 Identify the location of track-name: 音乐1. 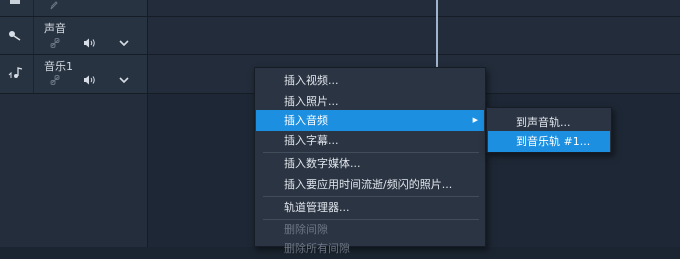
(58, 66).